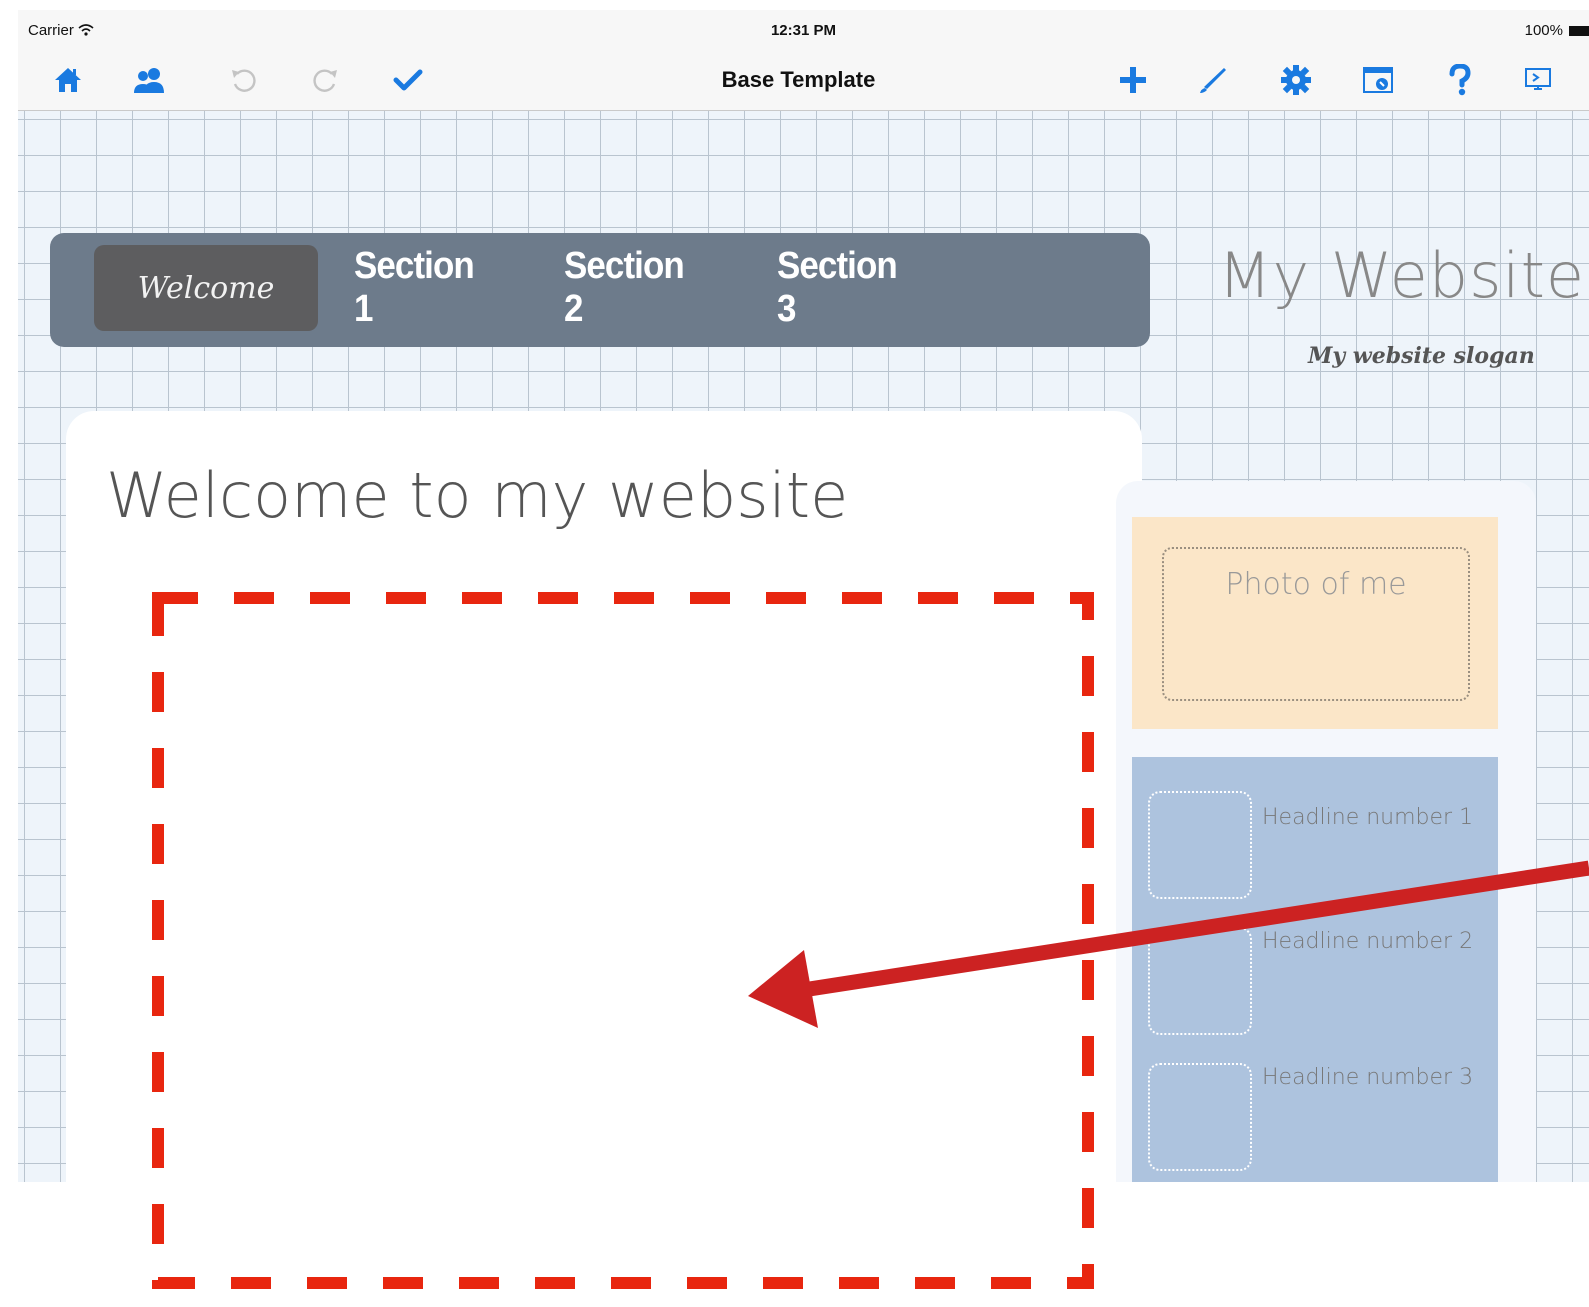 This screenshot has height=1307, width=1589. What do you see at coordinates (1543, 30) in the screenshot?
I see `battery-percent: 100%` at bounding box center [1543, 30].